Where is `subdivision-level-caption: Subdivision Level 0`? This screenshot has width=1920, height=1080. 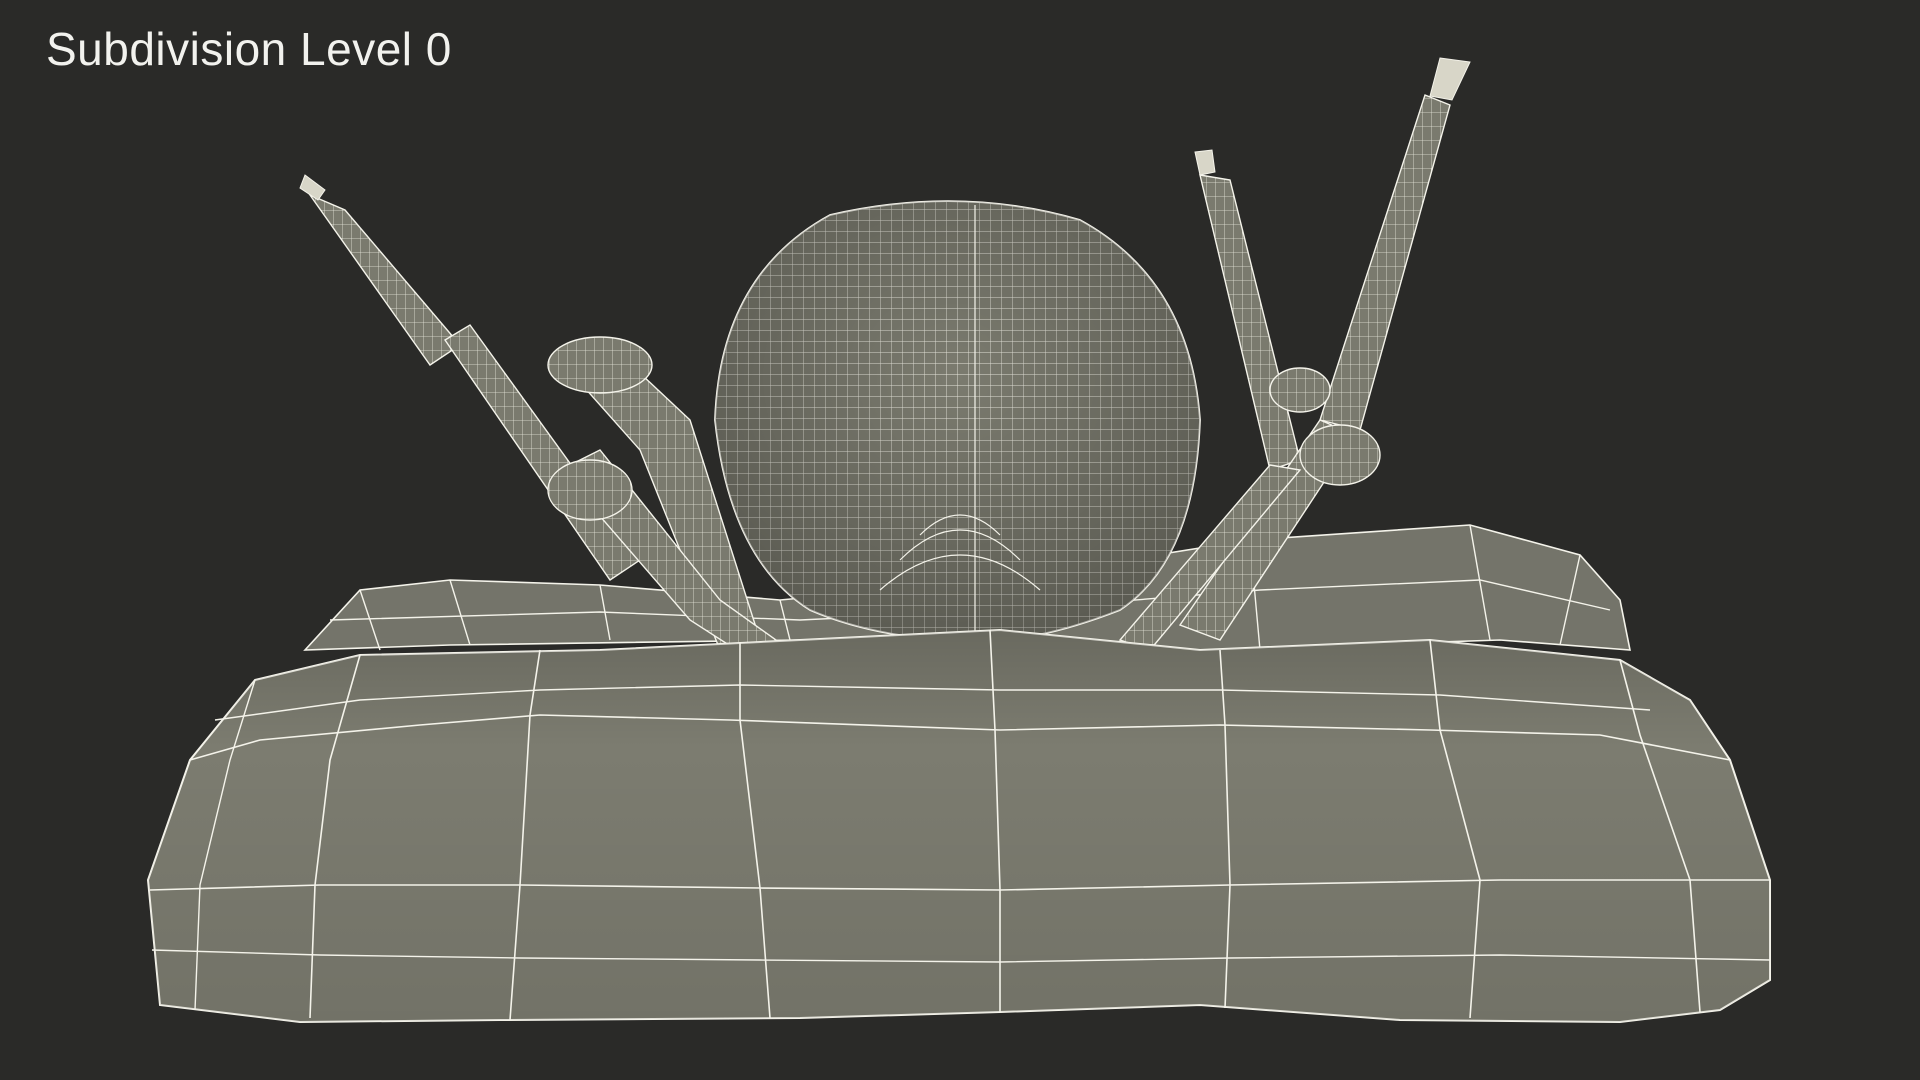 subdivision-level-caption: Subdivision Level 0 is located at coordinates (249, 49).